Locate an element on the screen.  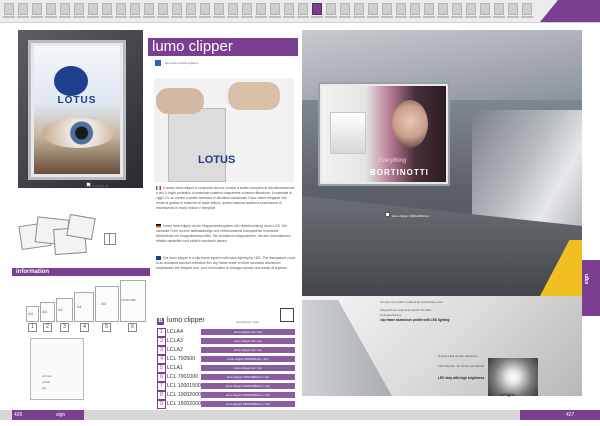
product-code: LCLA1 is located at coordinates (175, 368).